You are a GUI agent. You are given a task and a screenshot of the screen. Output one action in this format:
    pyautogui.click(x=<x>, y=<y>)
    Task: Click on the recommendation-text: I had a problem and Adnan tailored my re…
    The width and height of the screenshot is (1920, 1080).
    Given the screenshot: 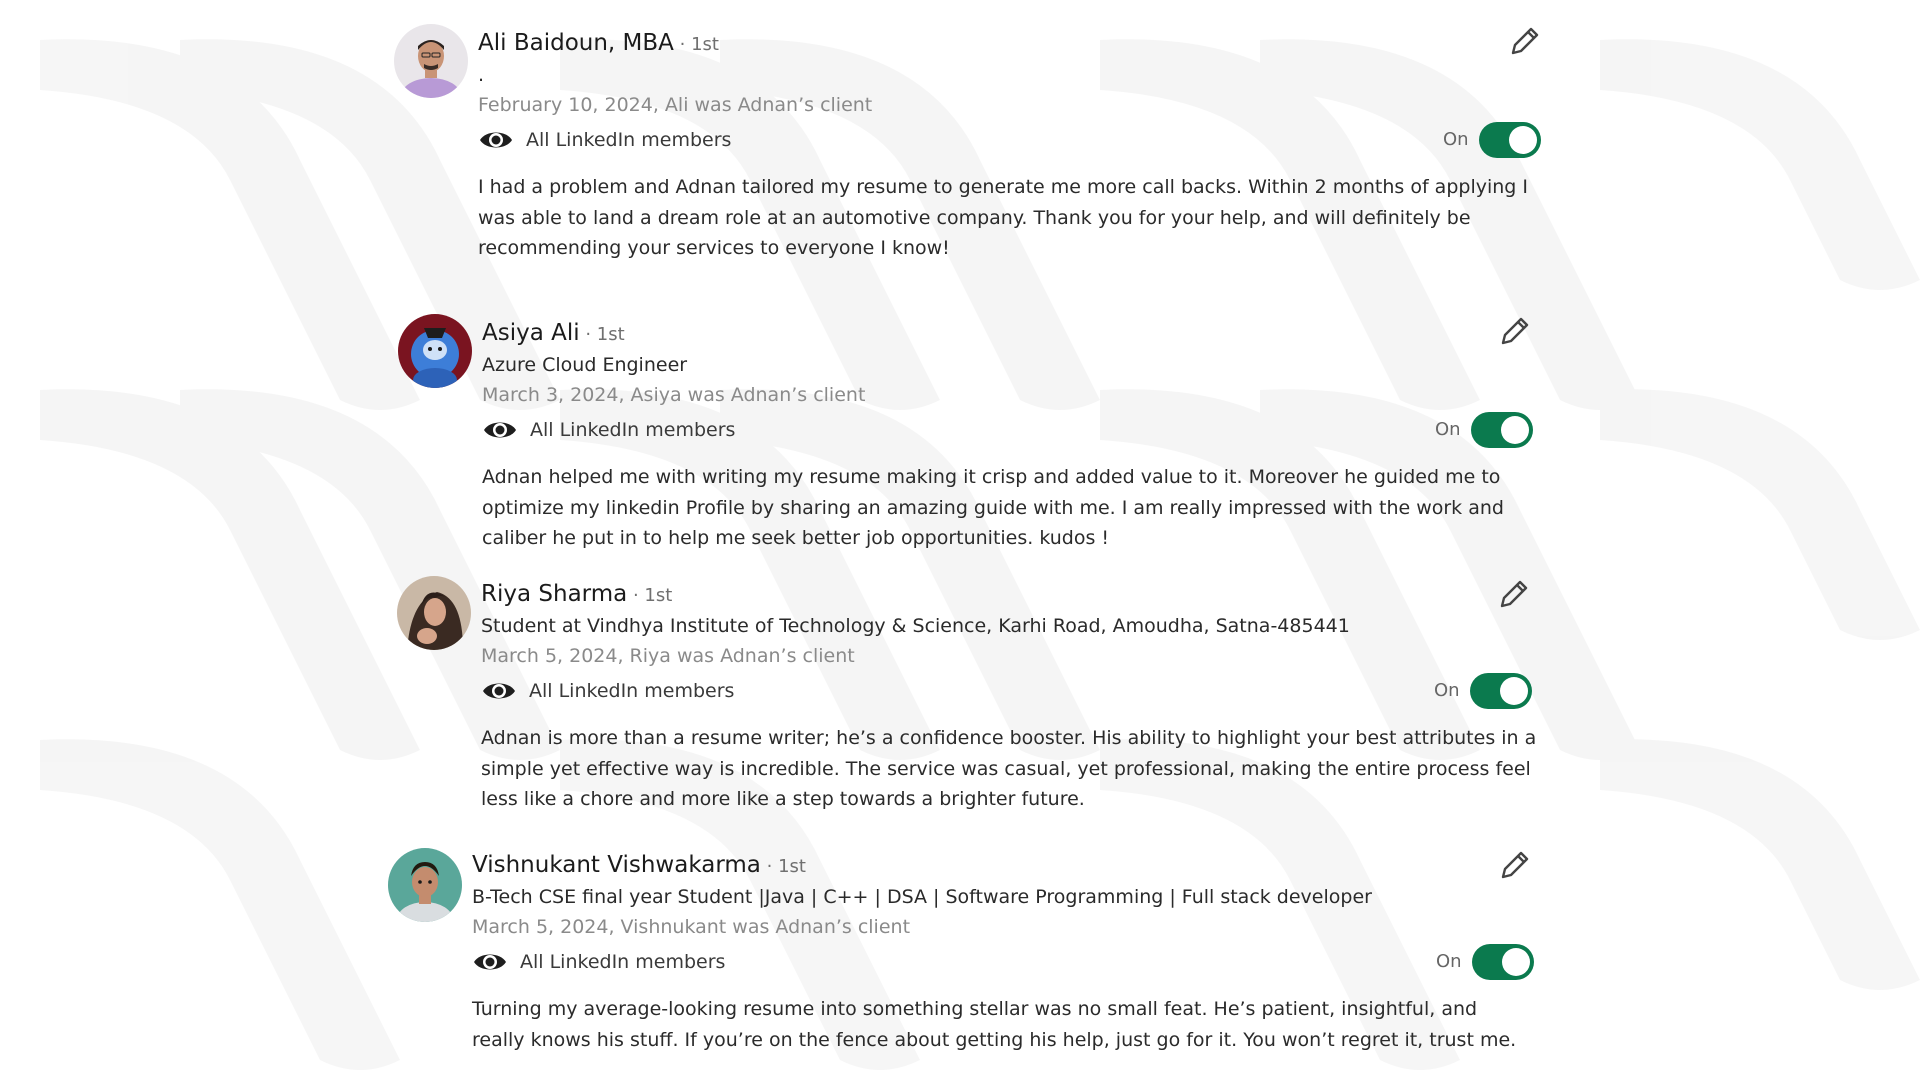 What is the action you would take?
    pyautogui.click(x=1003, y=217)
    